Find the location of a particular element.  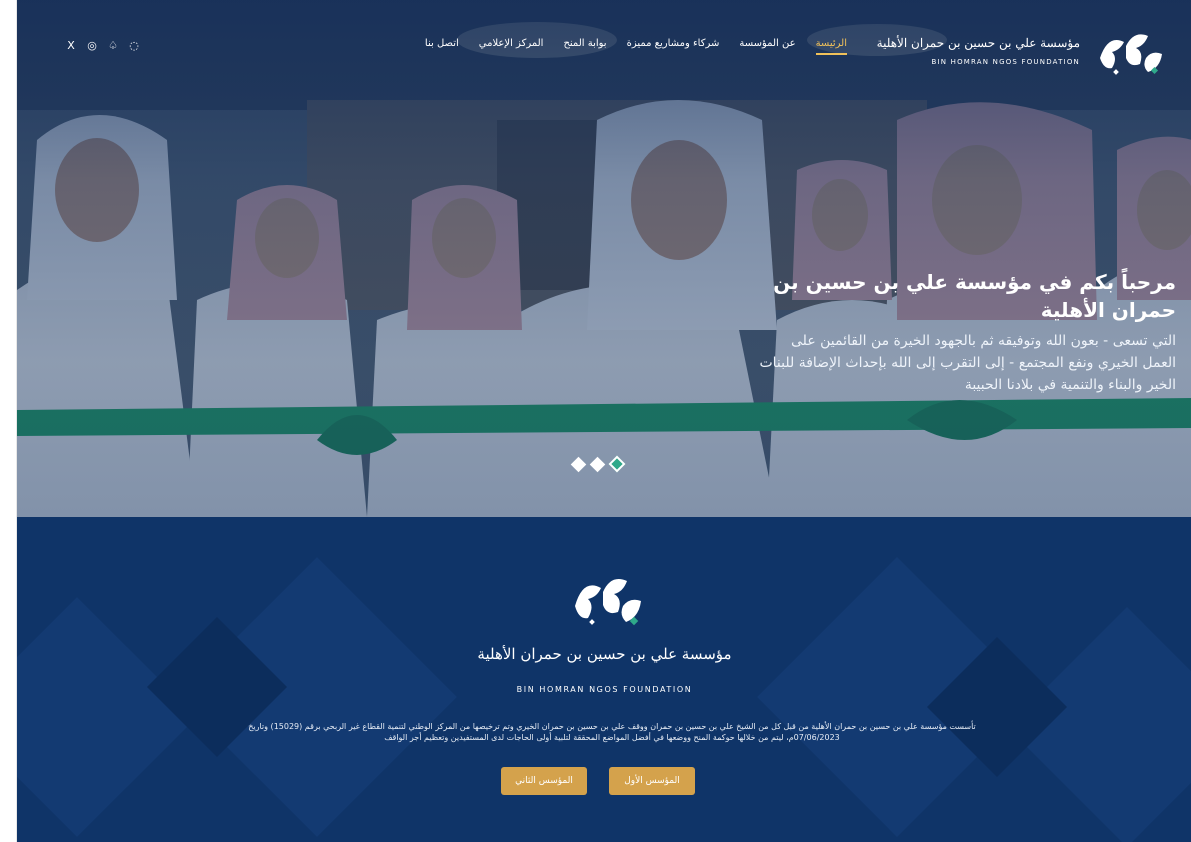

brand-arabic-wordmark: مؤسسة علي بن حسين بن حمران الأهلية is located at coordinates (978, 43).